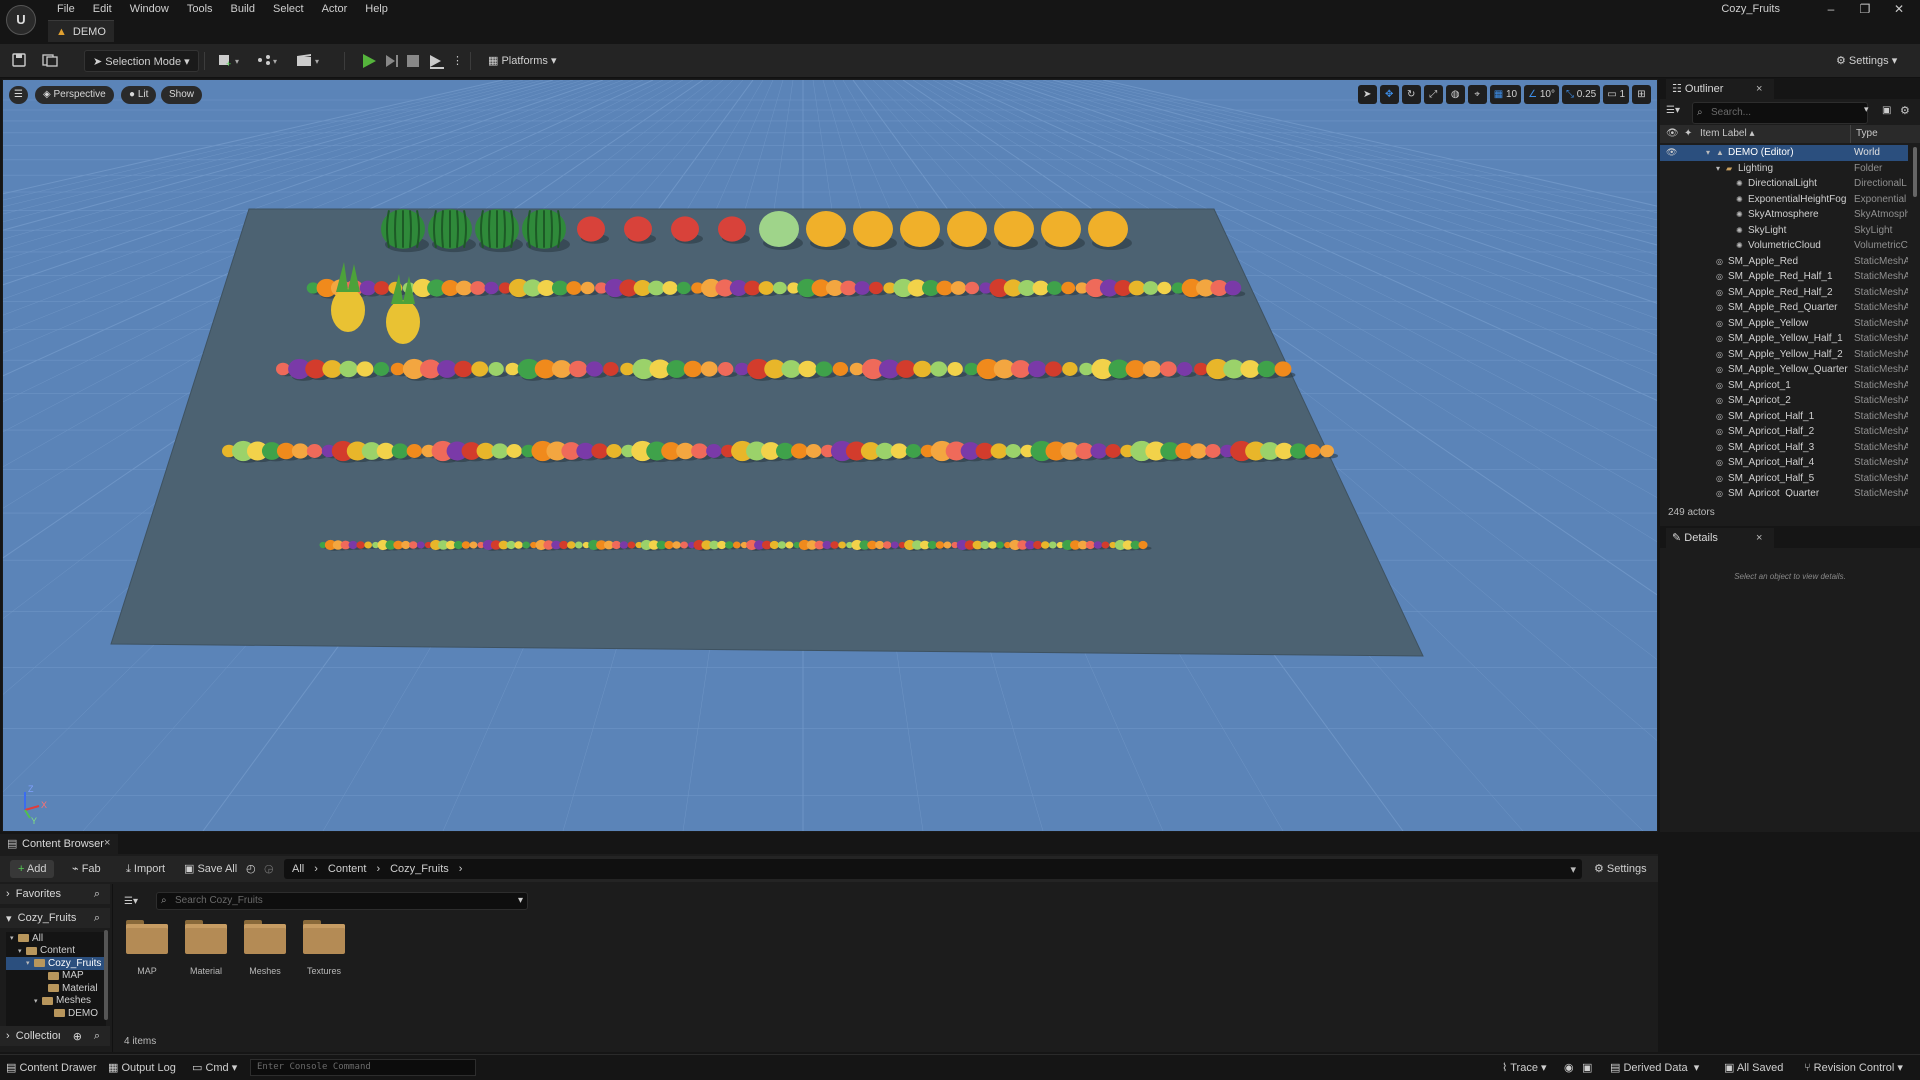  I want to click on save-icon, so click(19, 64).